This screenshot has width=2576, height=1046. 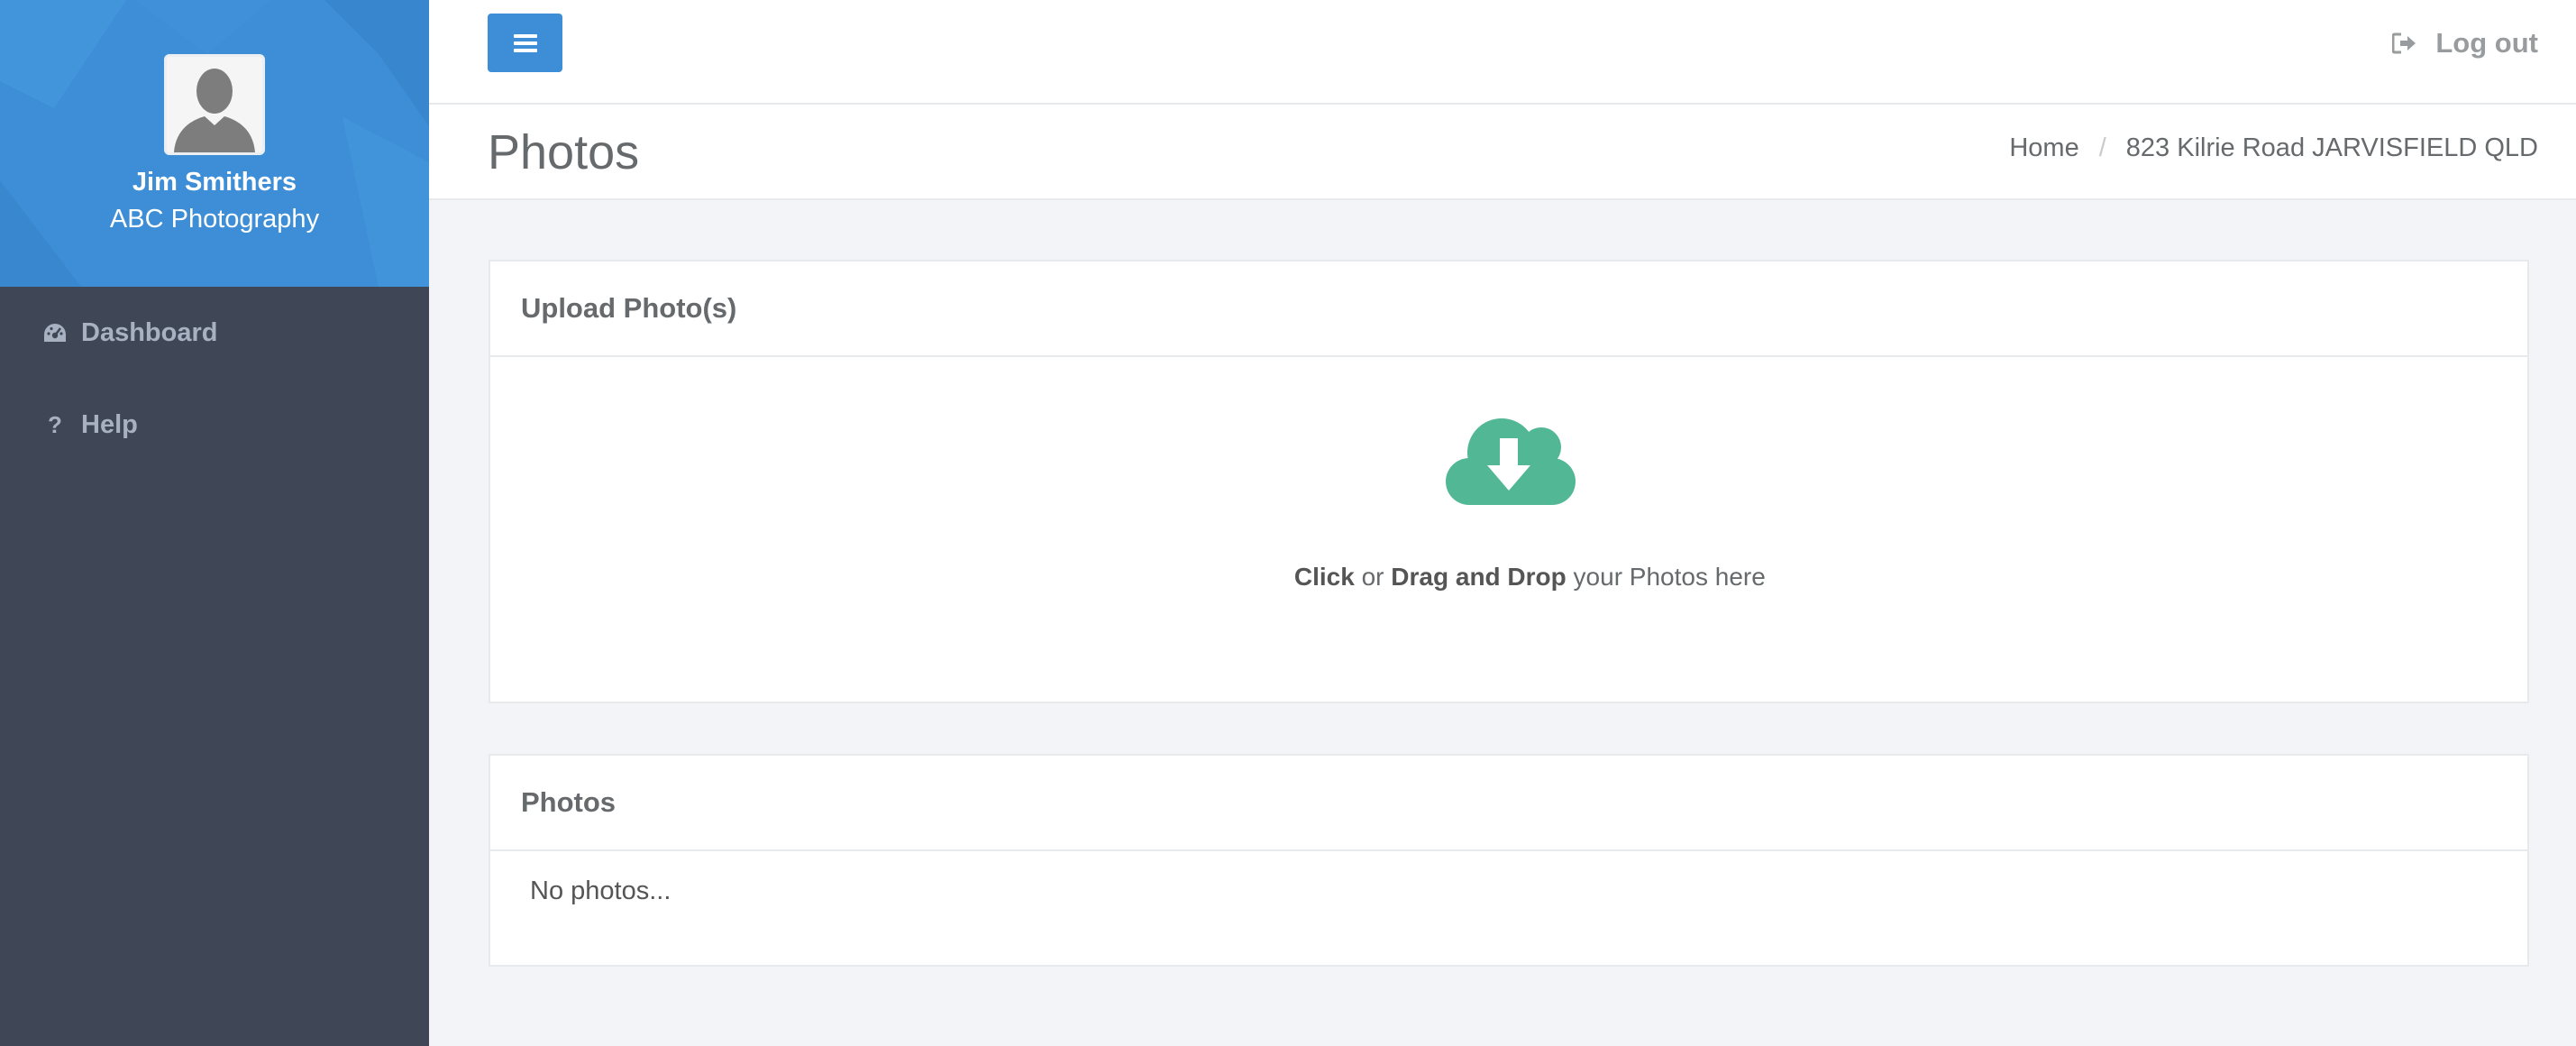 I want to click on question-icon: ?, so click(x=55, y=424).